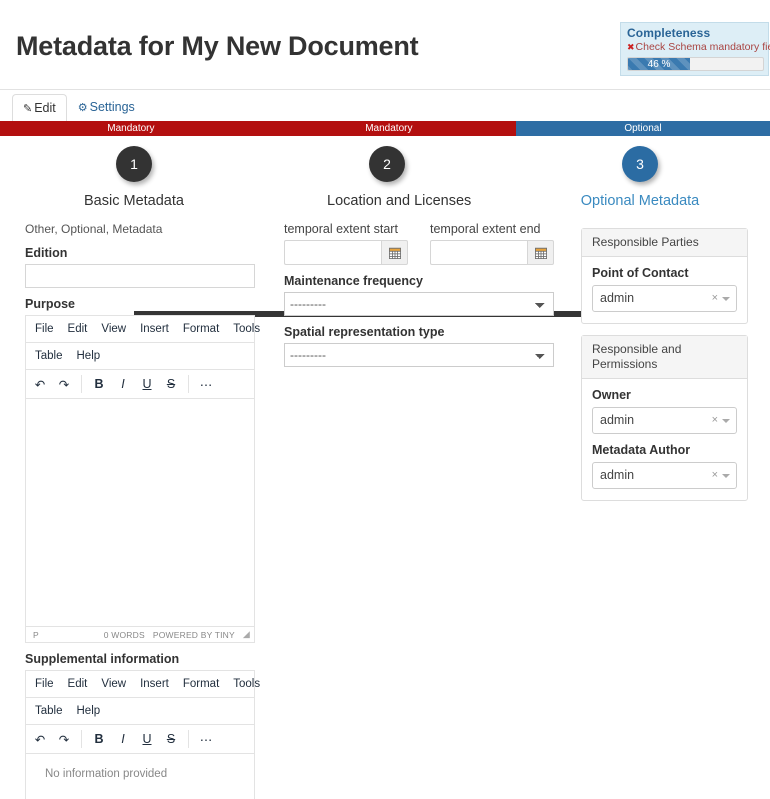  I want to click on italic-icon-2: I, so click(123, 739).